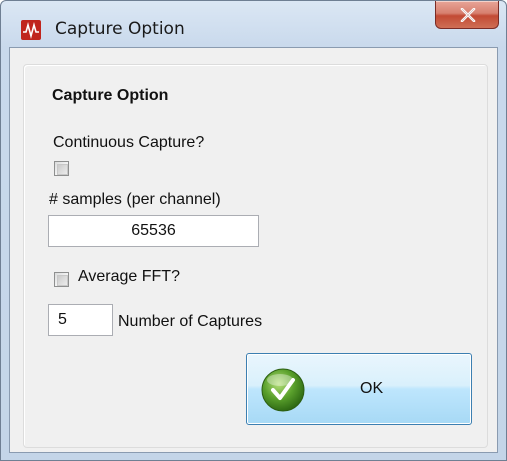 The image size is (507, 461). I want to click on samples-label: # samples (per channel), so click(135, 199).